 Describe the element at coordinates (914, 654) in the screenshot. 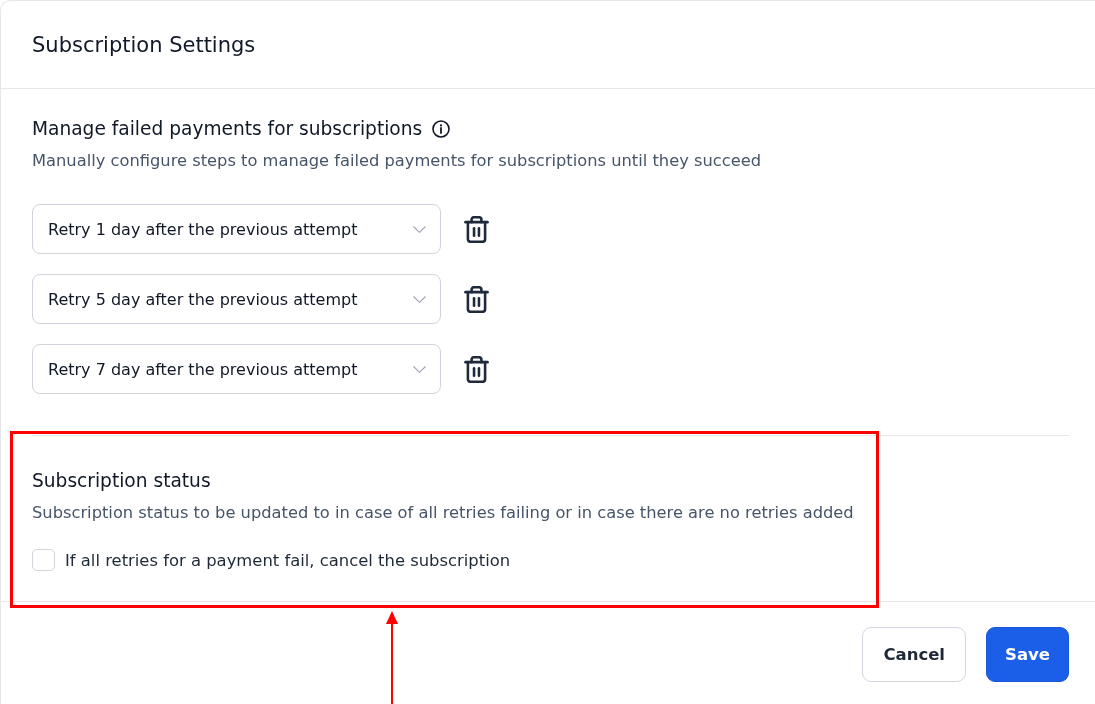

I see `cancel-button: Cancel` at that location.